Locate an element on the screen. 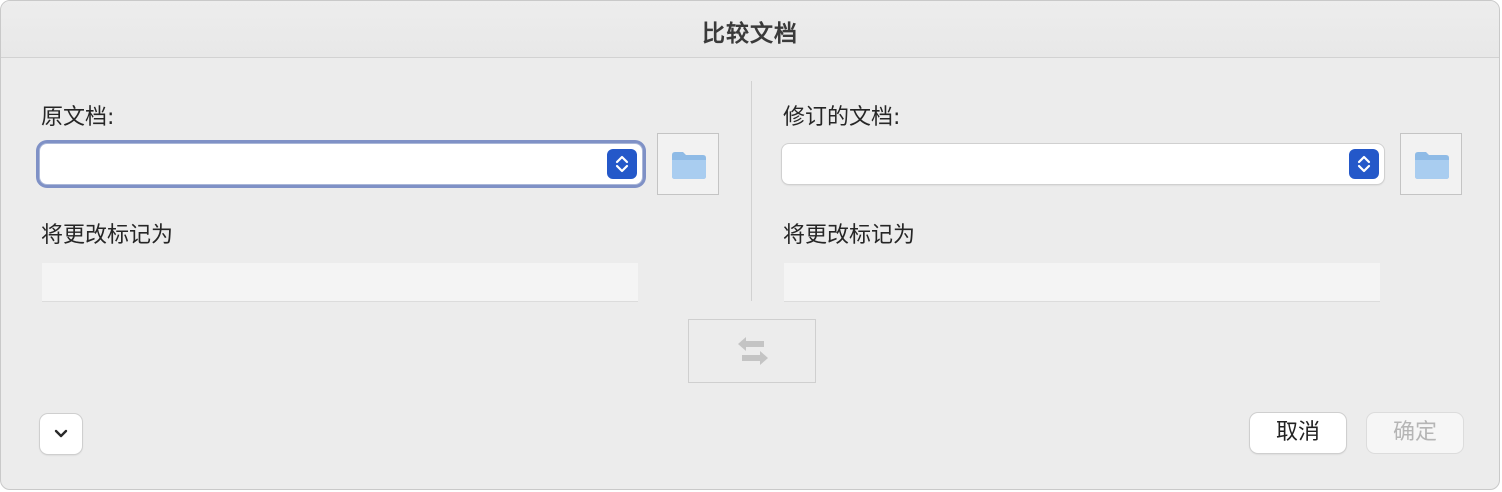 This screenshot has width=1502, height=492. expand-options-button is located at coordinates (61, 434).